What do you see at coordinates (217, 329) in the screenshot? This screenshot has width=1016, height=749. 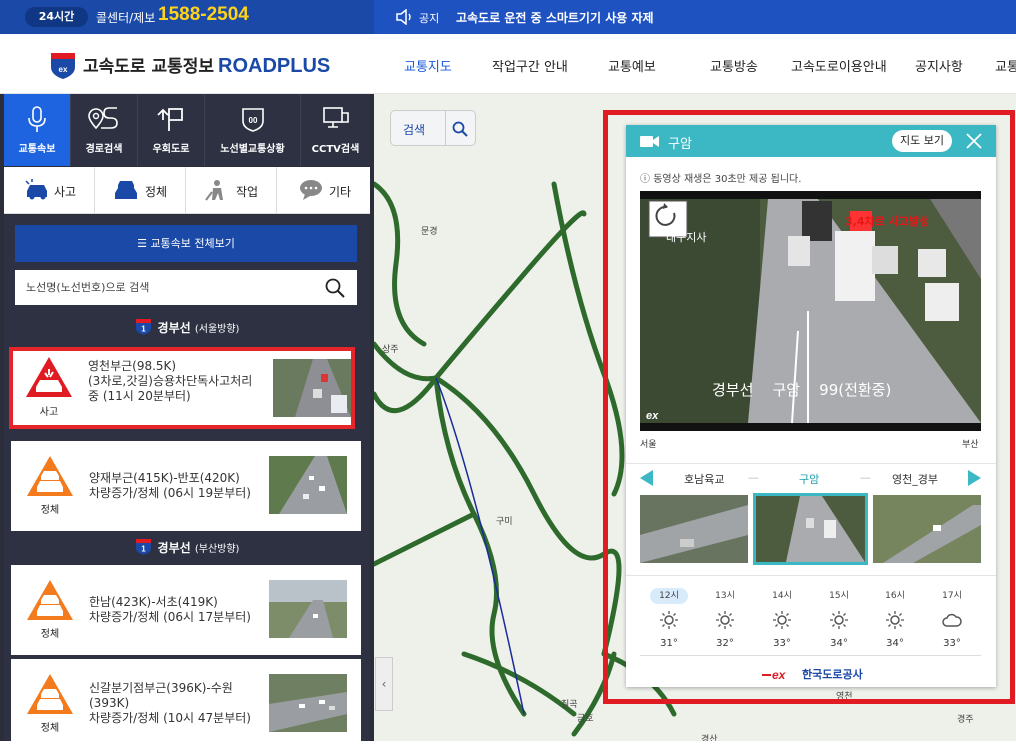 I see `route-direction: (서울방향)` at bounding box center [217, 329].